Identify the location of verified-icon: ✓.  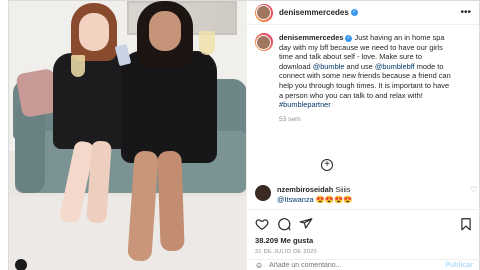
(354, 12).